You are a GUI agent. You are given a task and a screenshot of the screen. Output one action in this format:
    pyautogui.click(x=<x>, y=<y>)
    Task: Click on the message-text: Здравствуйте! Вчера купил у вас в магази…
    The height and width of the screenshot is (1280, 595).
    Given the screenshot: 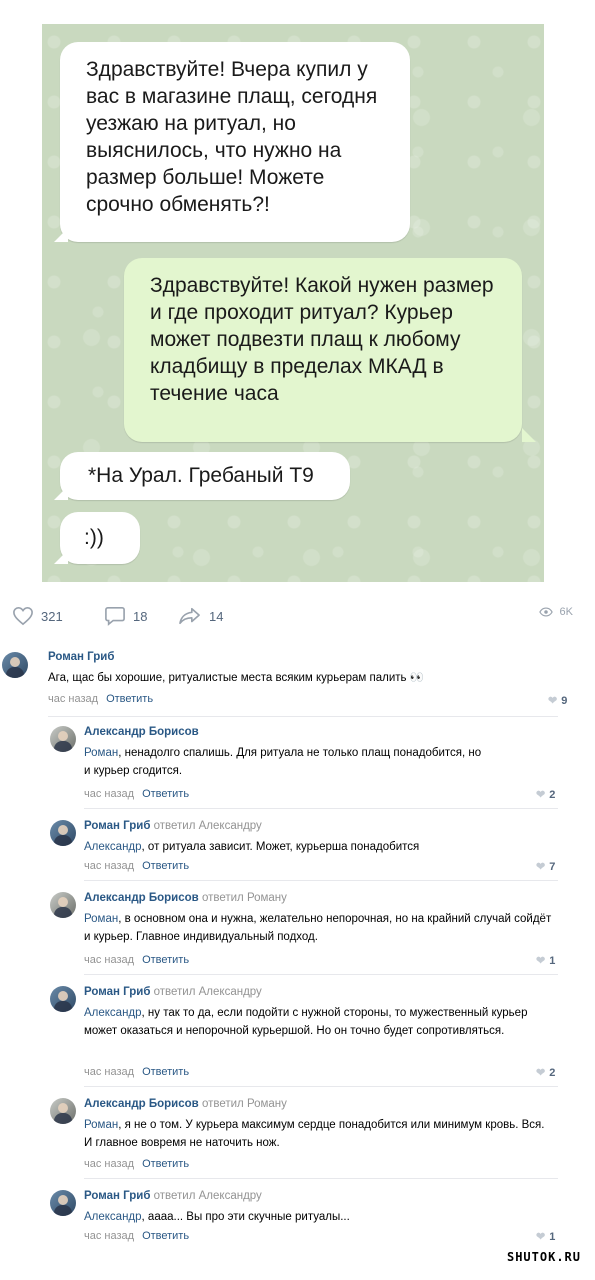 What is the action you would take?
    pyautogui.click(x=232, y=137)
    